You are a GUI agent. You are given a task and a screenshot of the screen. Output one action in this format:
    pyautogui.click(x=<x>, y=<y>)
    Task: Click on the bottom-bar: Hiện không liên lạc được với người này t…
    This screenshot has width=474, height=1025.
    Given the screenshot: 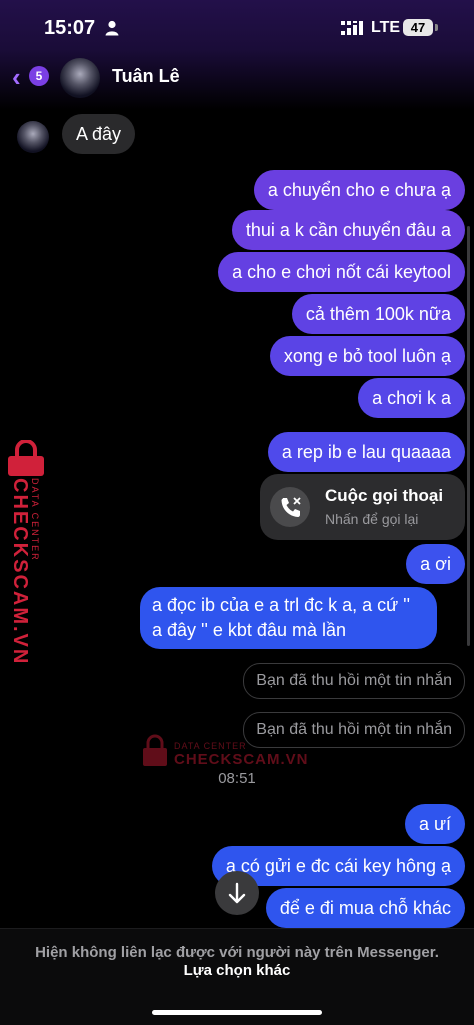 What is the action you would take?
    pyautogui.click(x=237, y=976)
    